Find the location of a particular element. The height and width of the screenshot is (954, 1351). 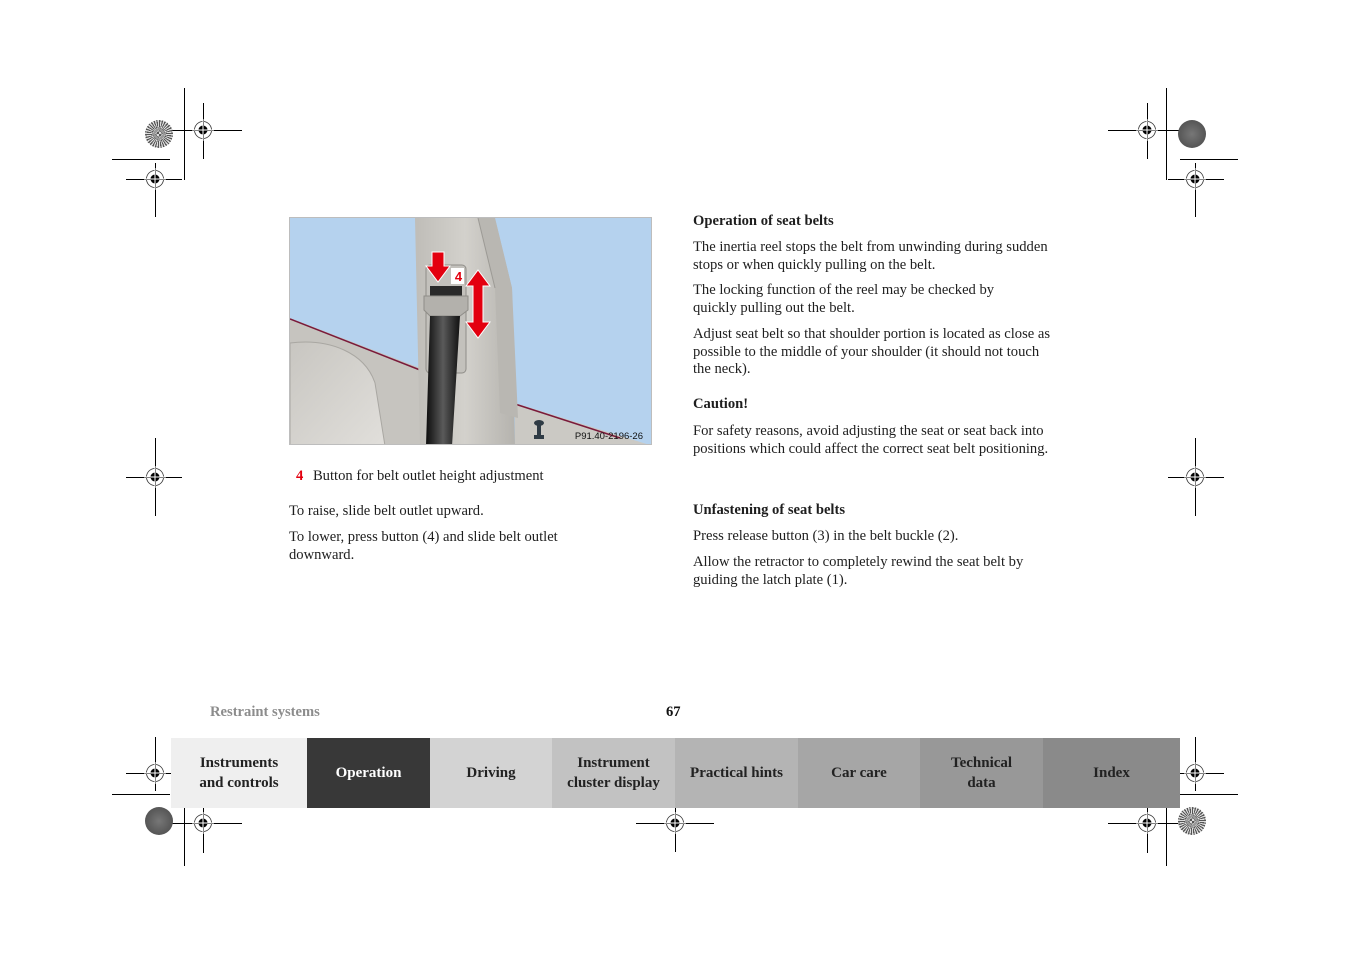

heading-caution: Caution! is located at coordinates (721, 404).